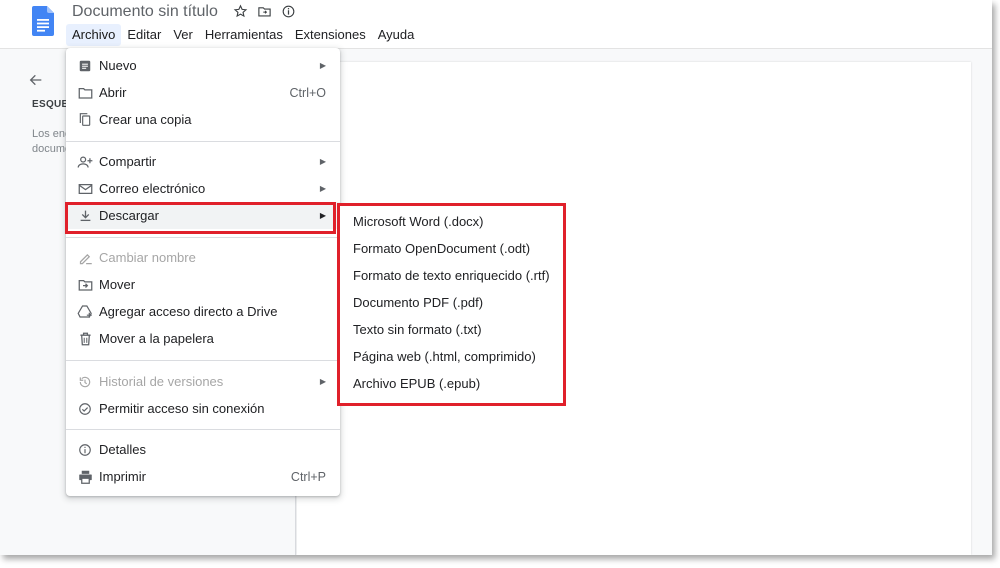 This screenshot has height=568, width=1000. What do you see at coordinates (308, 476) in the screenshot?
I see `shortcut-label: Ctrl+P` at bounding box center [308, 476].